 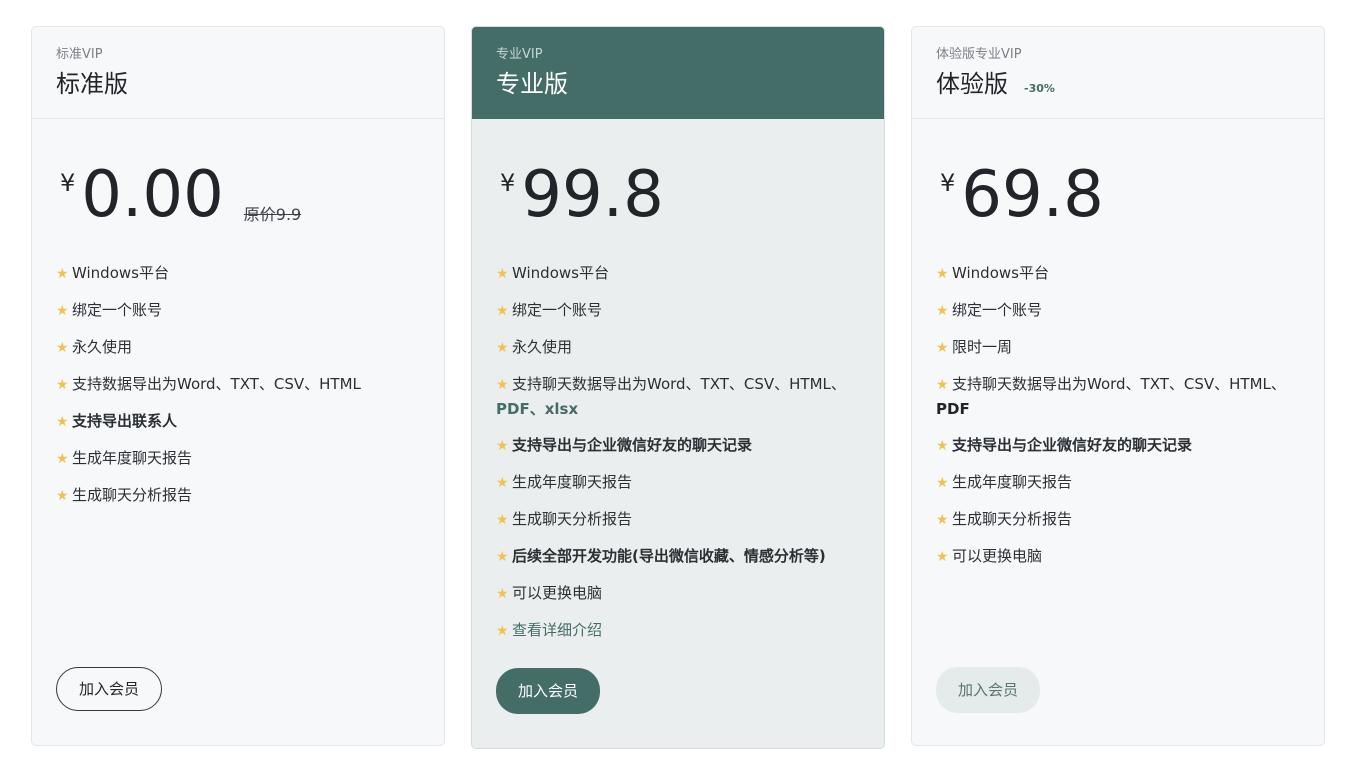 What do you see at coordinates (681, 630) in the screenshot?
I see `feature-item: ★ 查看详细介绍` at bounding box center [681, 630].